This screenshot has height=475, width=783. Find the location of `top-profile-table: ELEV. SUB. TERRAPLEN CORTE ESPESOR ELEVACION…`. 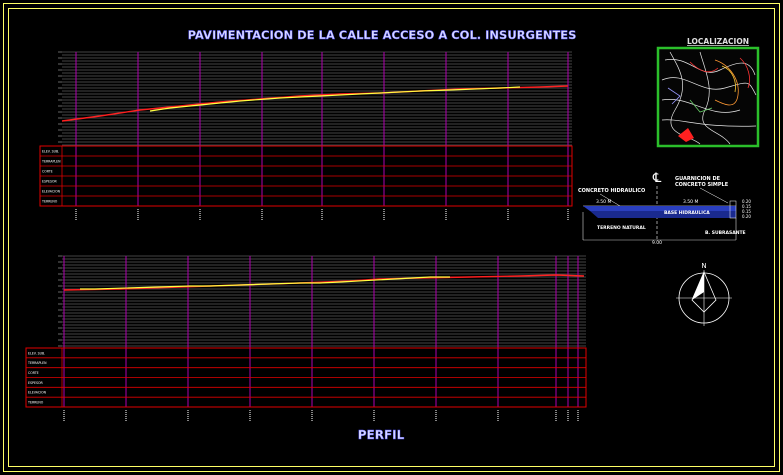

top-profile-table: ELEV. SUB. TERRAPLEN CORTE ESPESOR ELEVACION… is located at coordinates (306, 176).